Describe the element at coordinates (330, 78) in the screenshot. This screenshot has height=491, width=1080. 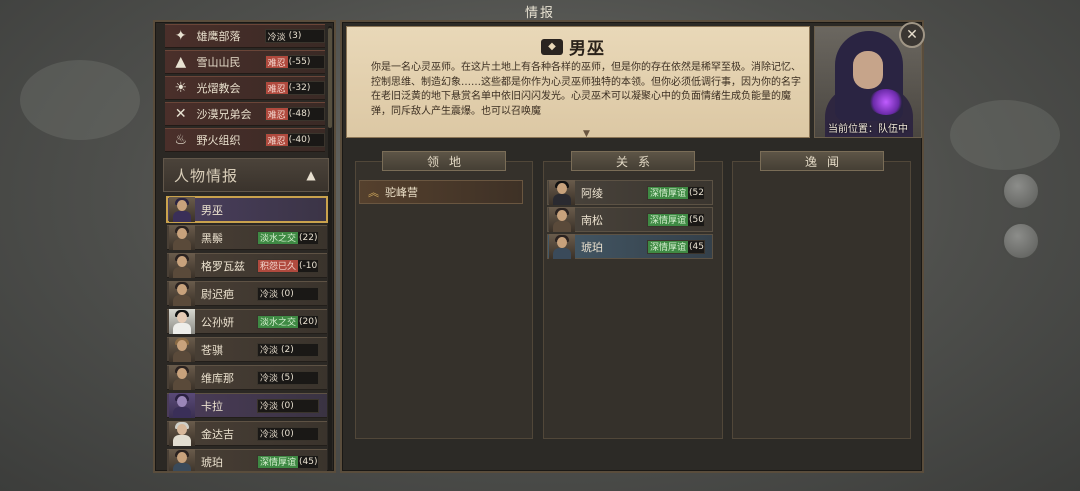
I see `scrollbar-thumb` at that location.